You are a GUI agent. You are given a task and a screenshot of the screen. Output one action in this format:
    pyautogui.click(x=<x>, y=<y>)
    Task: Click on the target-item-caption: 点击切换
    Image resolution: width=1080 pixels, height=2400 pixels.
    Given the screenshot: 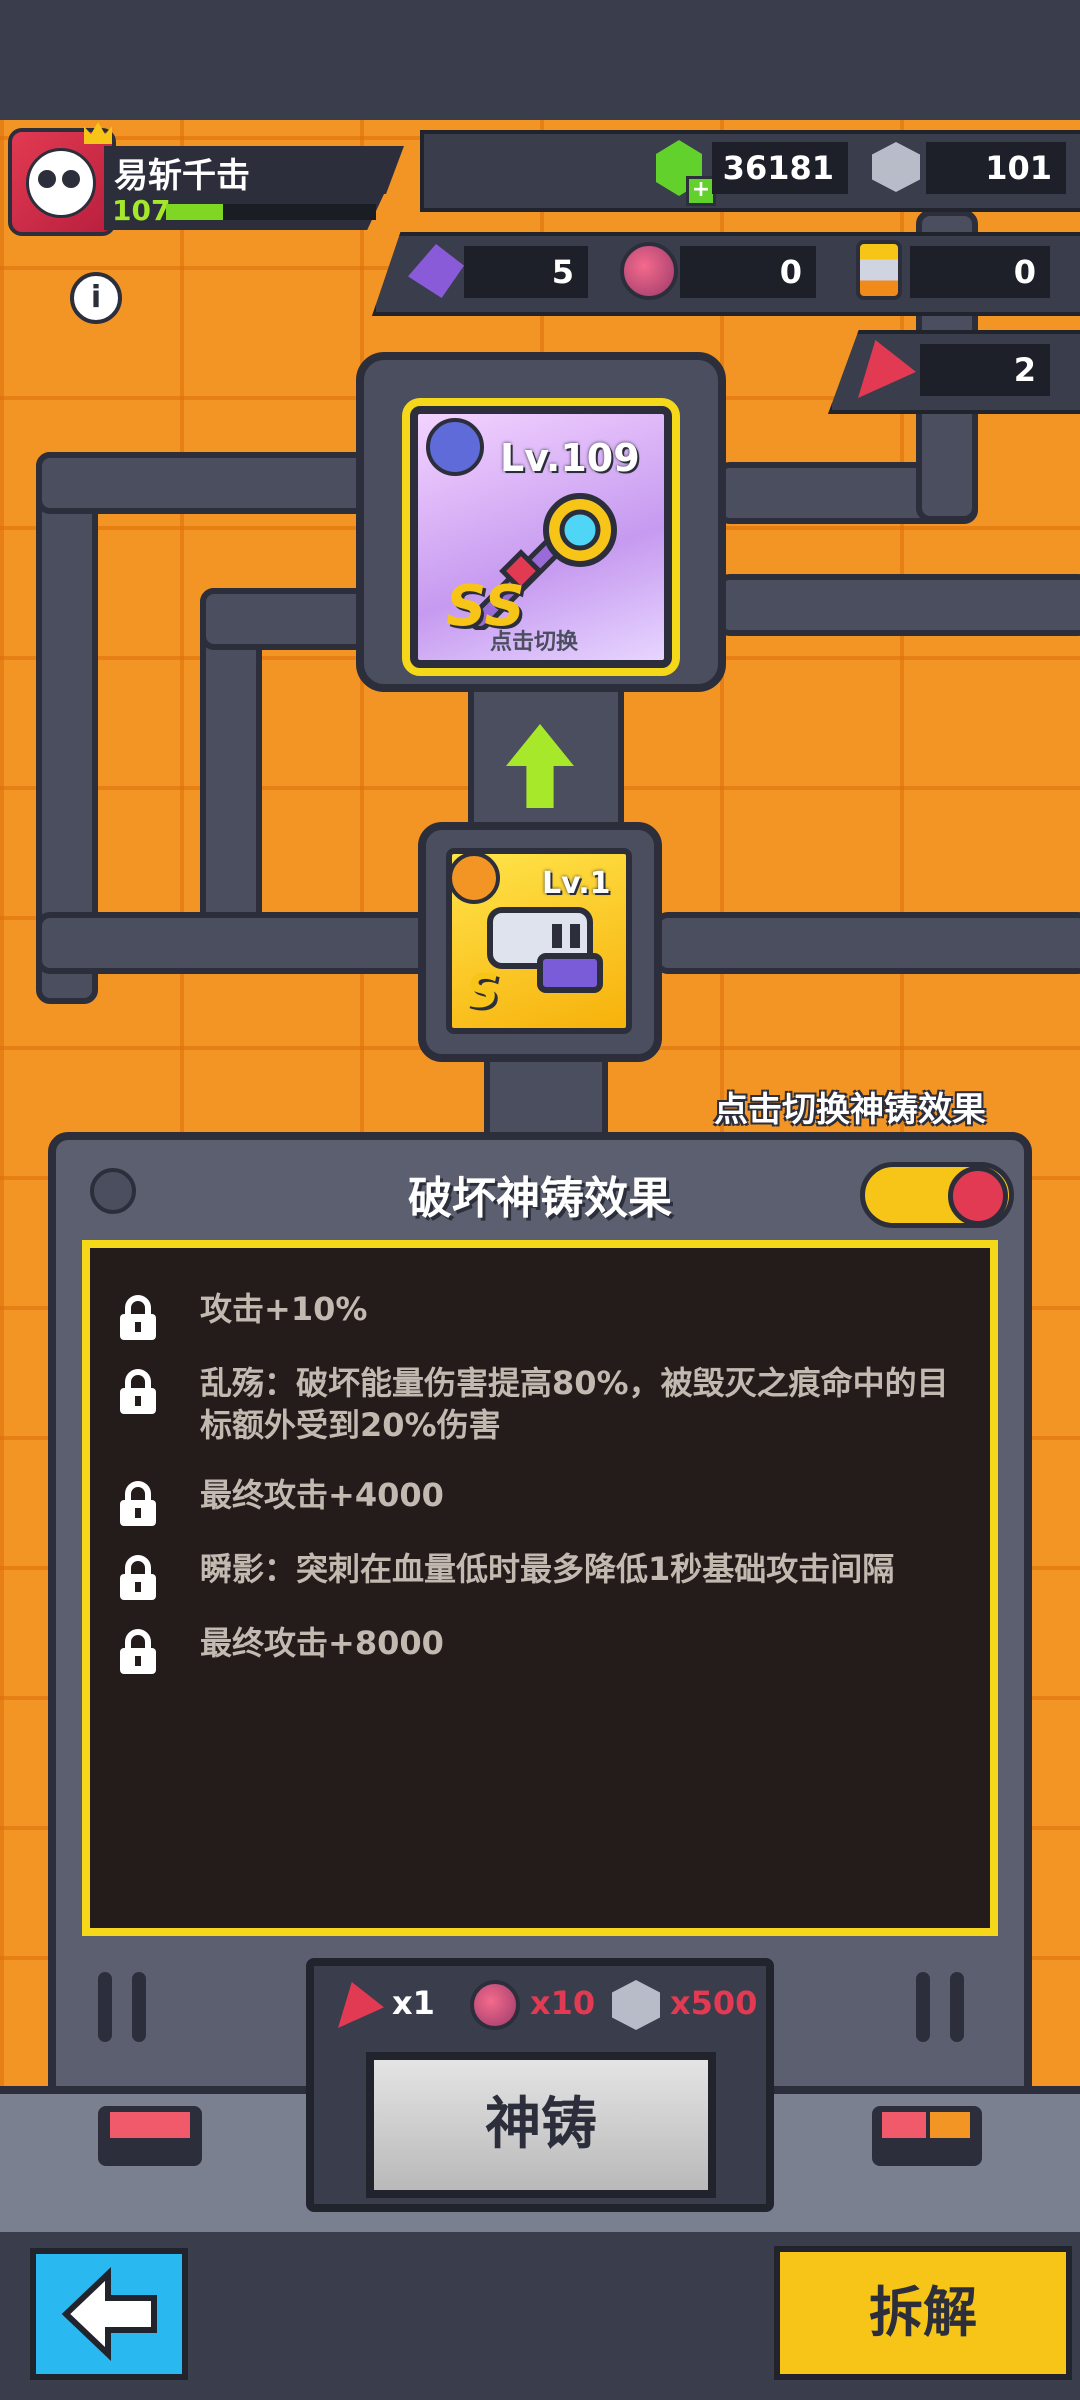 What is the action you would take?
    pyautogui.click(x=534, y=642)
    